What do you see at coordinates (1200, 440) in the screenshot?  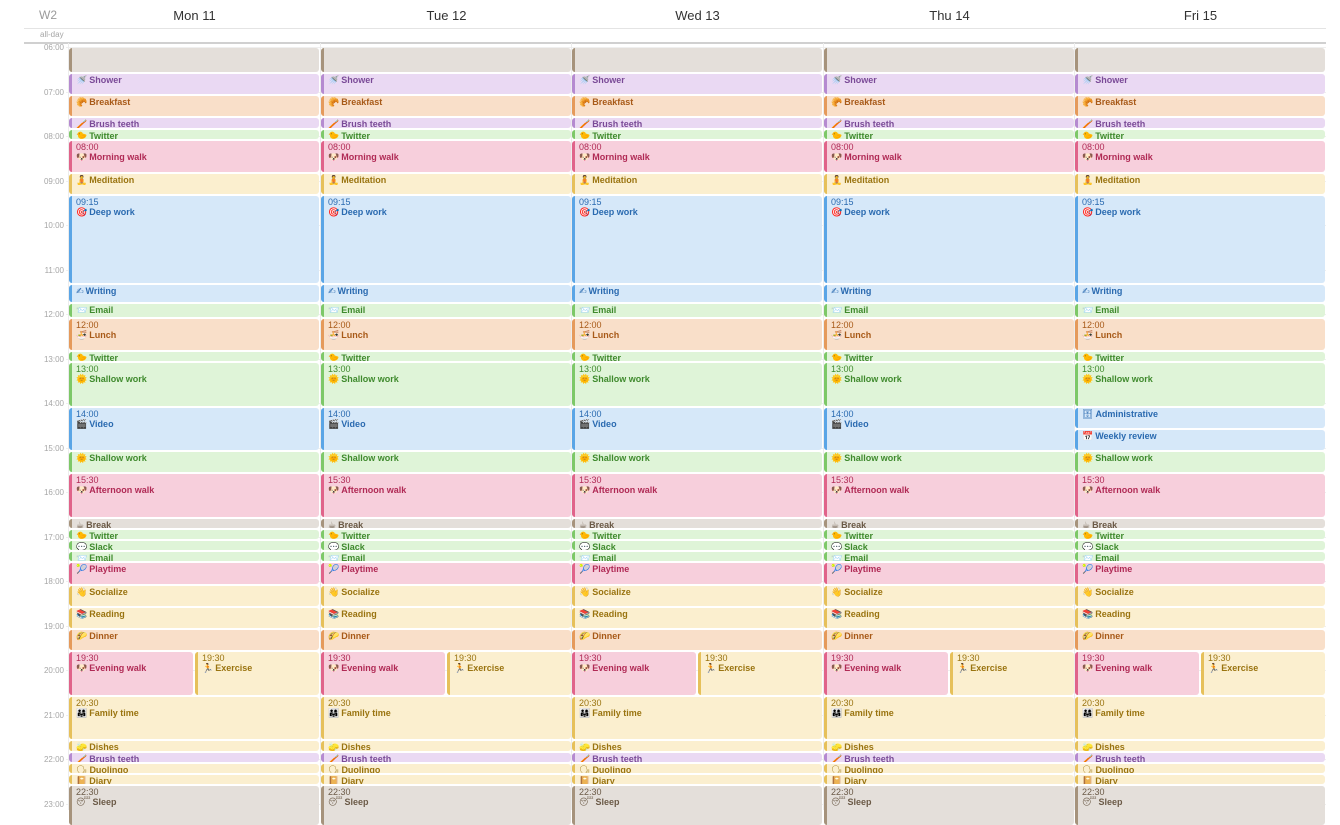 I see `event-weekly-review: 📅 Weekly review` at bounding box center [1200, 440].